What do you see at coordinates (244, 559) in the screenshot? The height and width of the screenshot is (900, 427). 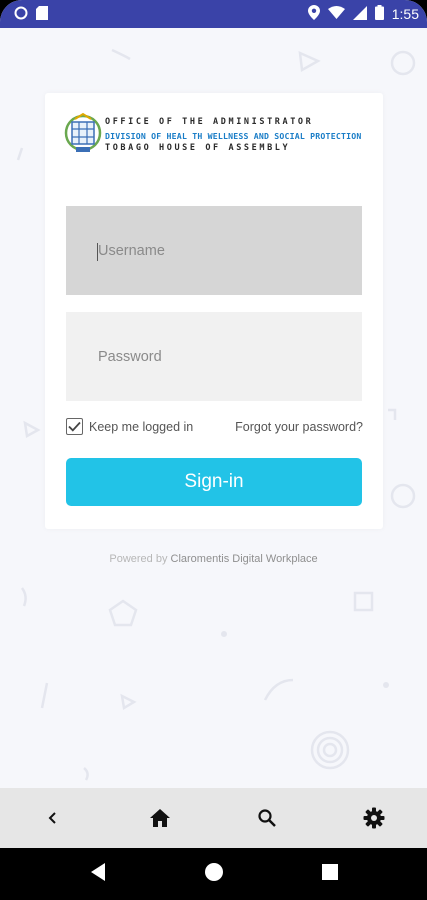 I see `powered-by-link: Claromentis Digital Workplace` at bounding box center [244, 559].